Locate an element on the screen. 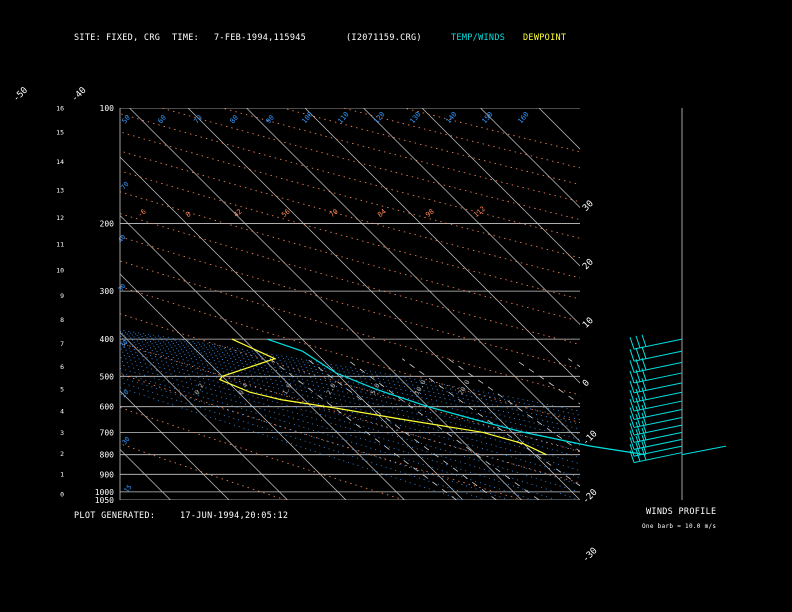  isotherm-label-right: 0 is located at coordinates (586, 383).